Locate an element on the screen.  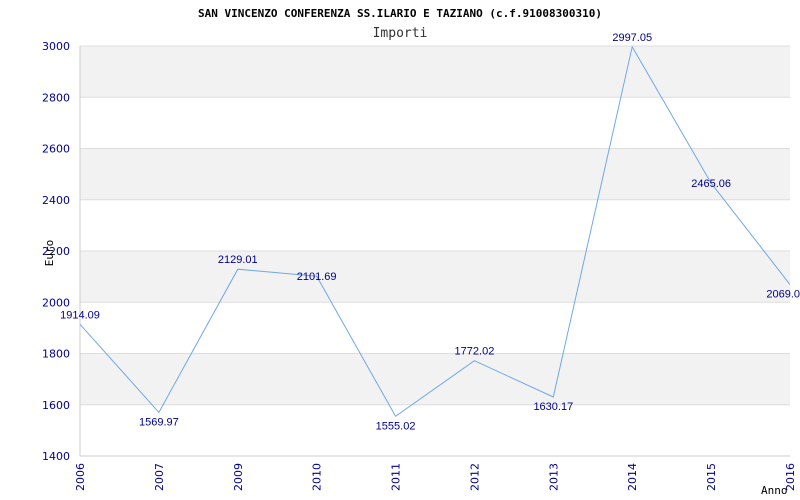
y-tick-label: 2000 is located at coordinates (56, 302).